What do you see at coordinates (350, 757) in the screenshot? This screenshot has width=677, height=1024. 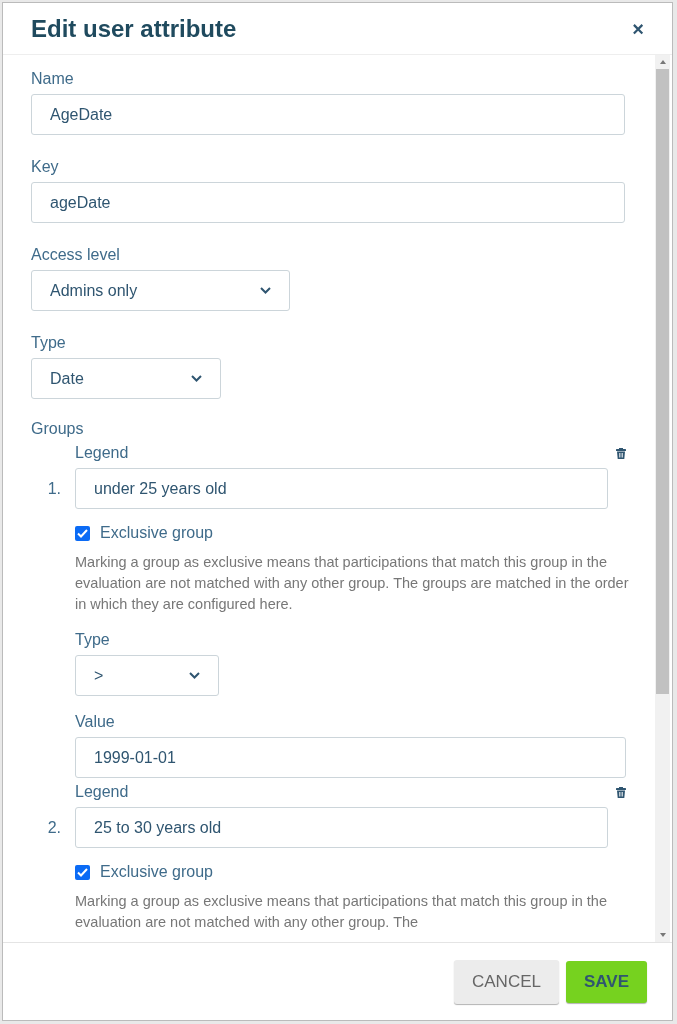 I see `text-field: 1999-01-01` at bounding box center [350, 757].